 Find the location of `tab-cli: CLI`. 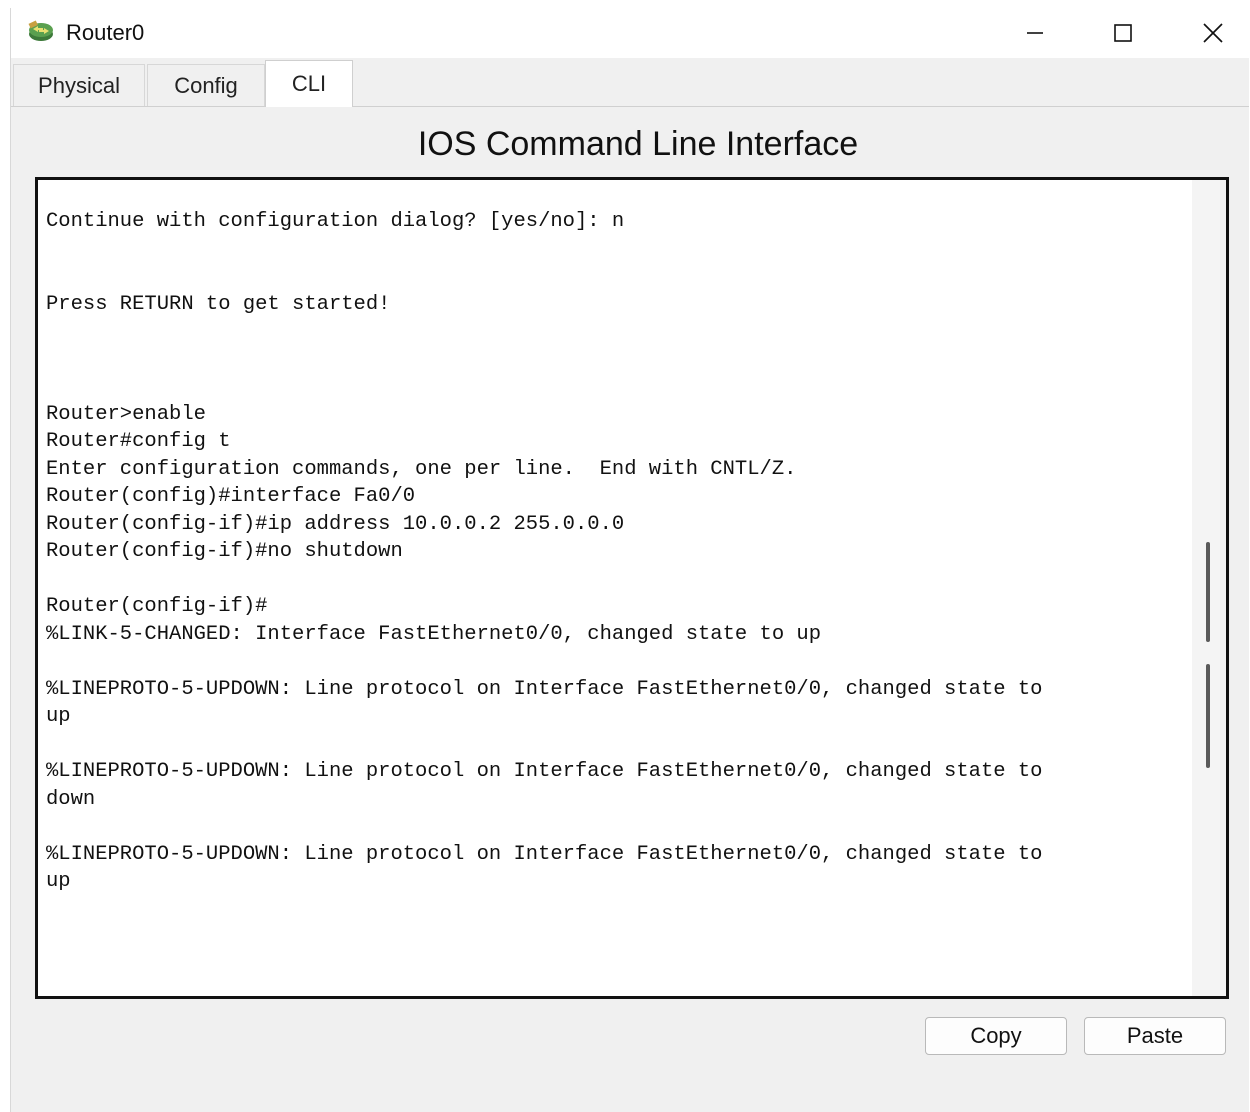

tab-cli: CLI is located at coordinates (309, 83).